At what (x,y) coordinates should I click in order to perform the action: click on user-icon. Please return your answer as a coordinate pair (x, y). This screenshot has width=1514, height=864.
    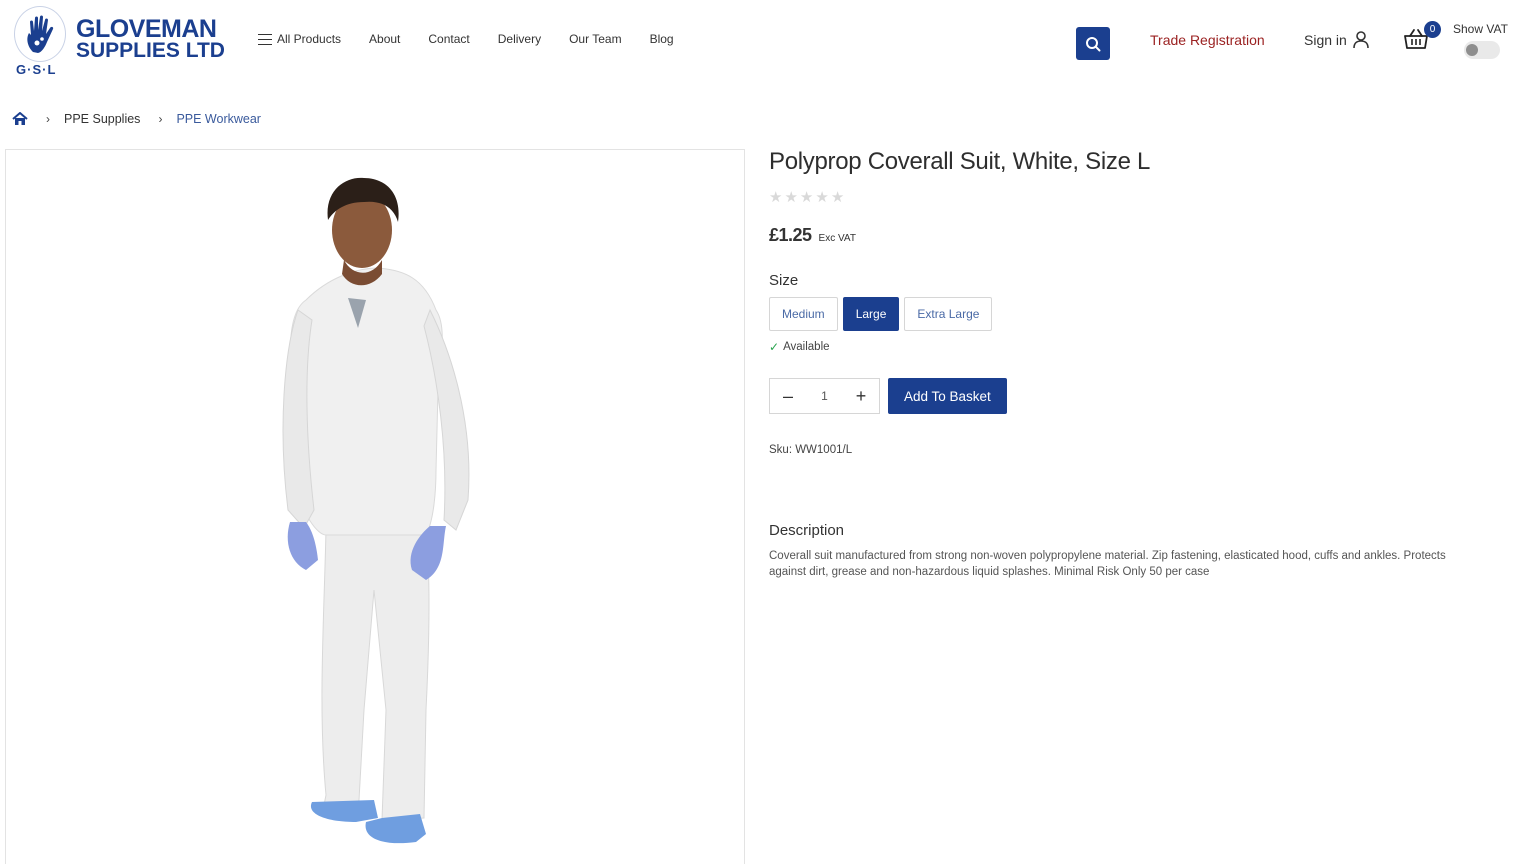
    Looking at the image, I should click on (1361, 40).